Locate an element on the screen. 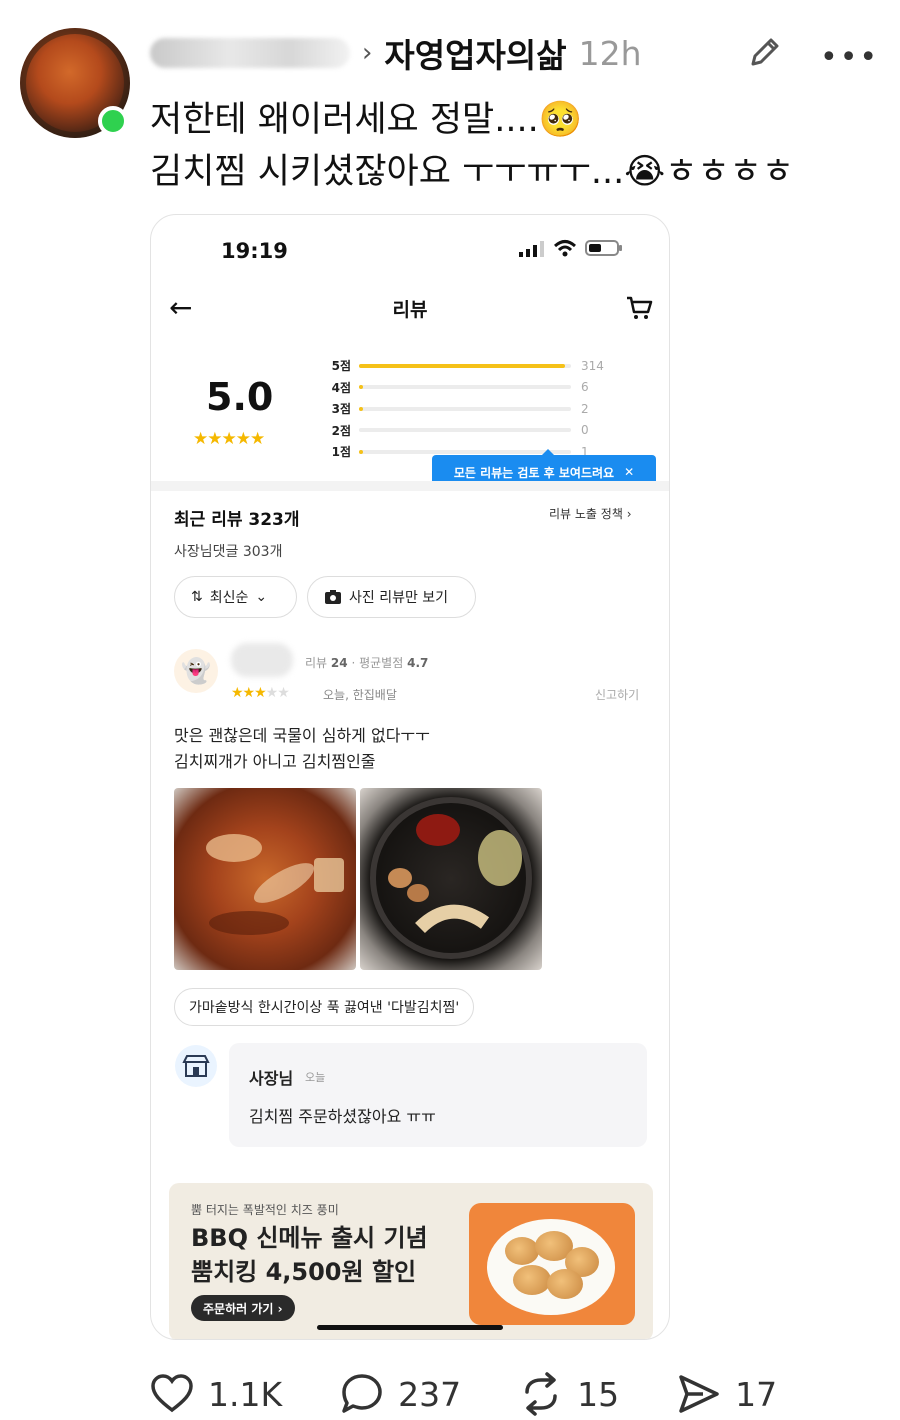  wifi-icon is located at coordinates (565, 248).